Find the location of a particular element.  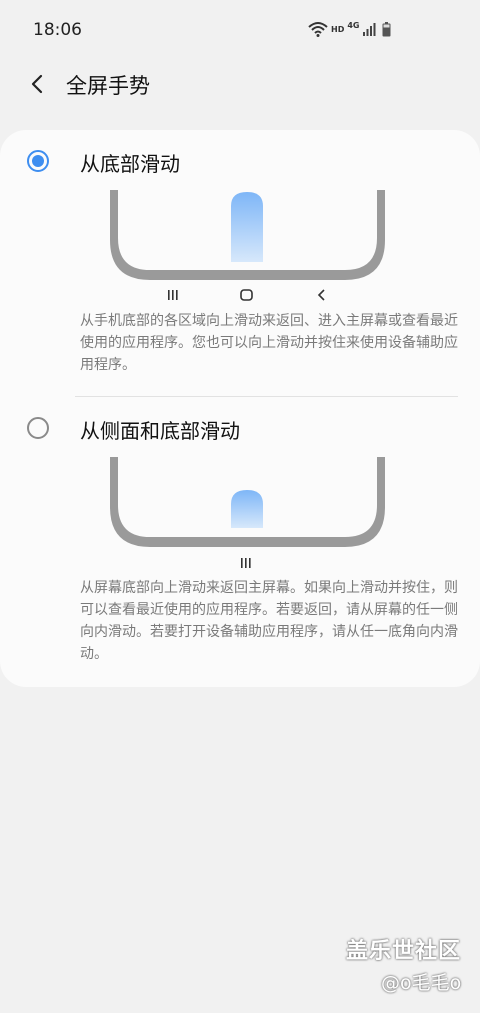

status-bar: 18:06 HD 4G is located at coordinates (240, 30).